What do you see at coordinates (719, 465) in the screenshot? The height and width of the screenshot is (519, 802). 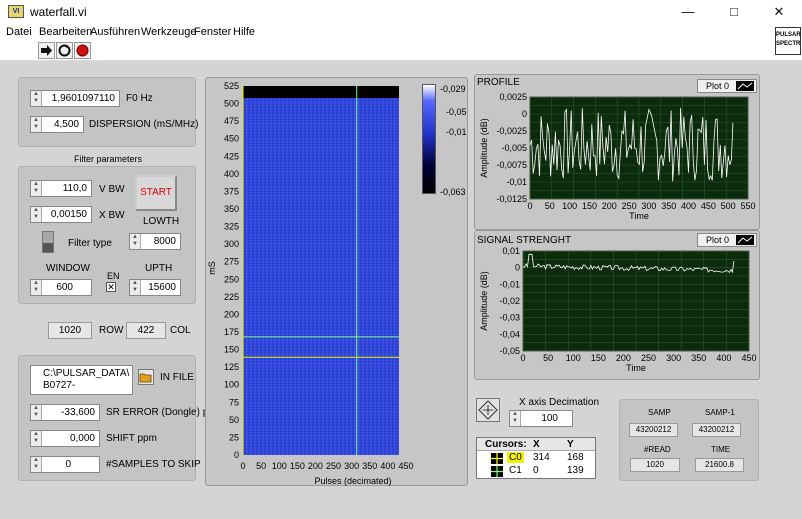 I see `time-indicator: 21600.8` at bounding box center [719, 465].